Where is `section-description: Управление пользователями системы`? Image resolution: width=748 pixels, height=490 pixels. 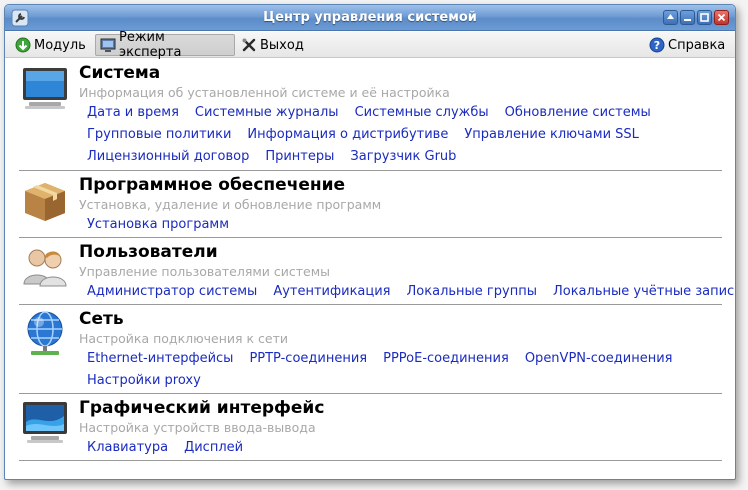 section-description: Управление пользователями системы is located at coordinates (205, 271).